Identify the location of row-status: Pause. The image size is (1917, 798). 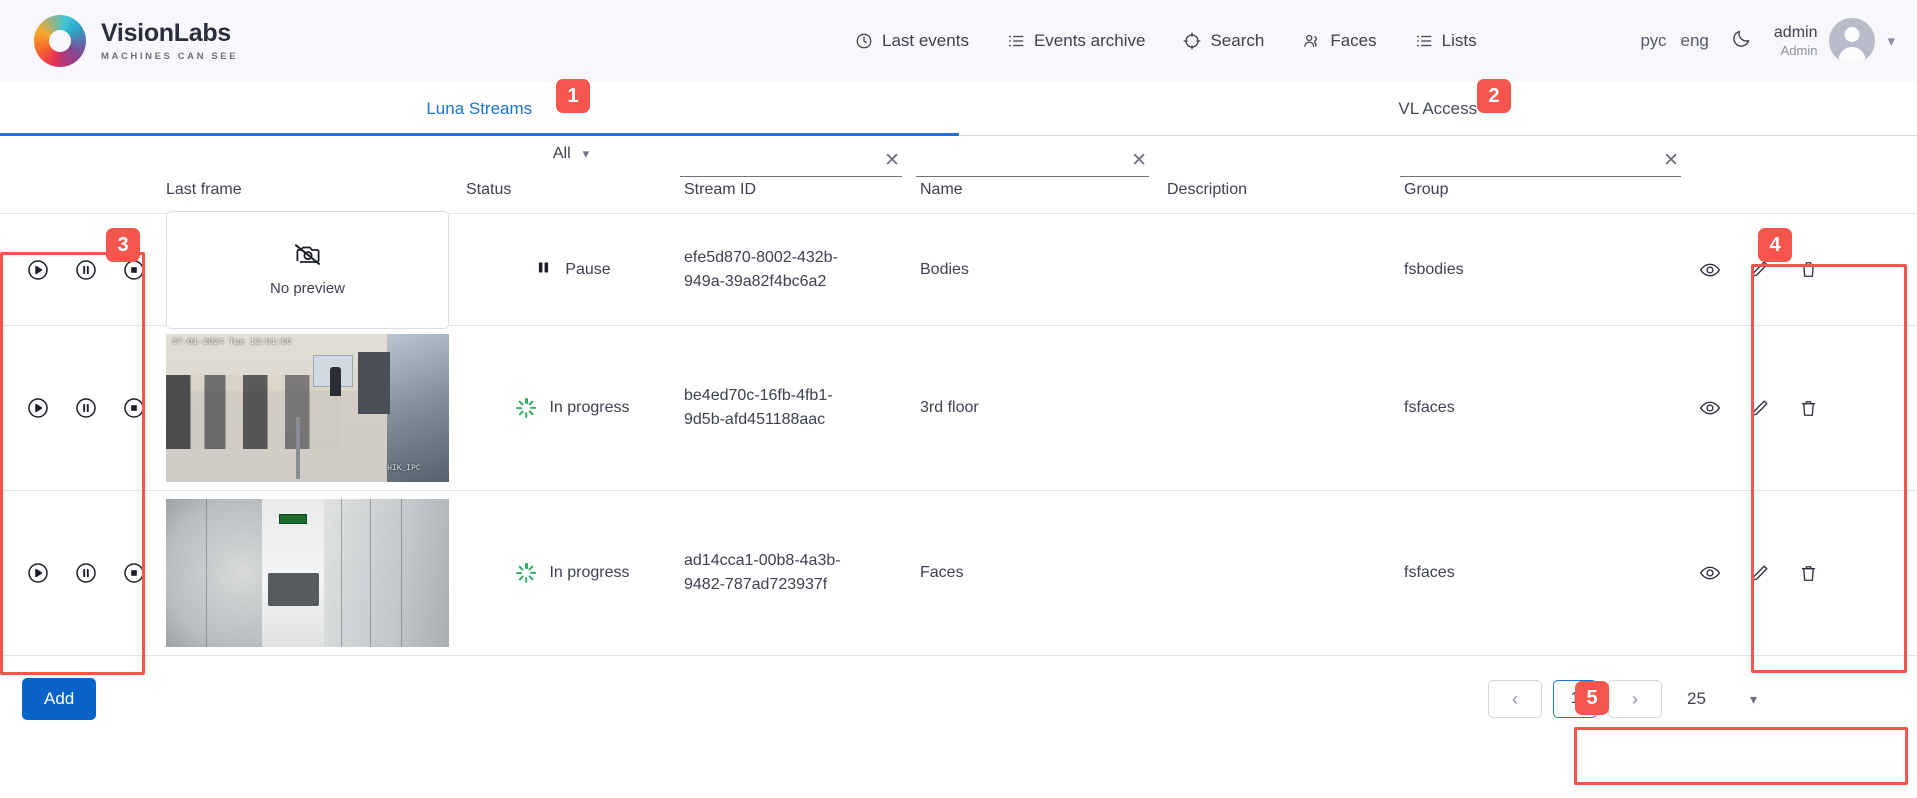
(571, 269).